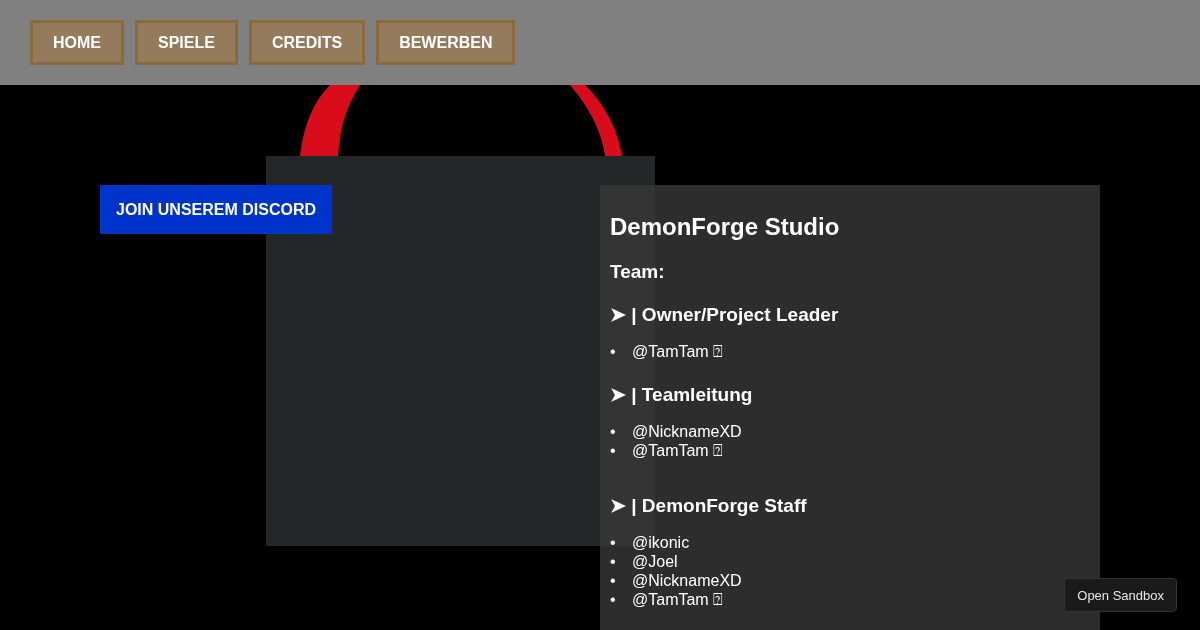 The width and height of the screenshot is (1200, 630). Describe the element at coordinates (655, 561) in the screenshot. I see `member-name: @Joel` at that location.